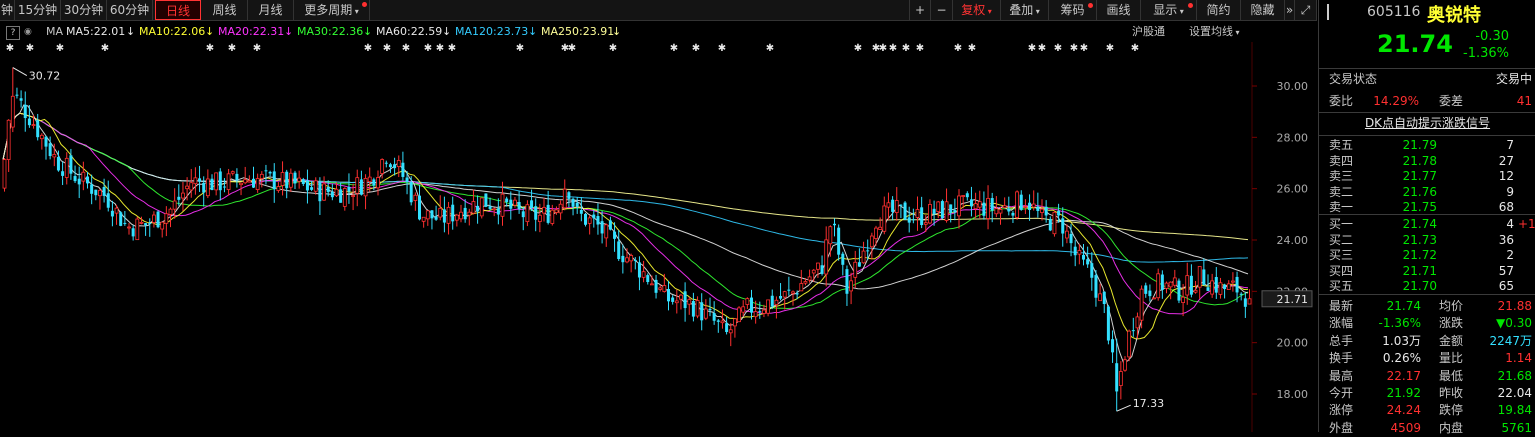 Image resolution: width=1535 pixels, height=437 pixels. Describe the element at coordinates (942, 10) in the screenshot. I see `zoom-out-button: −` at that location.